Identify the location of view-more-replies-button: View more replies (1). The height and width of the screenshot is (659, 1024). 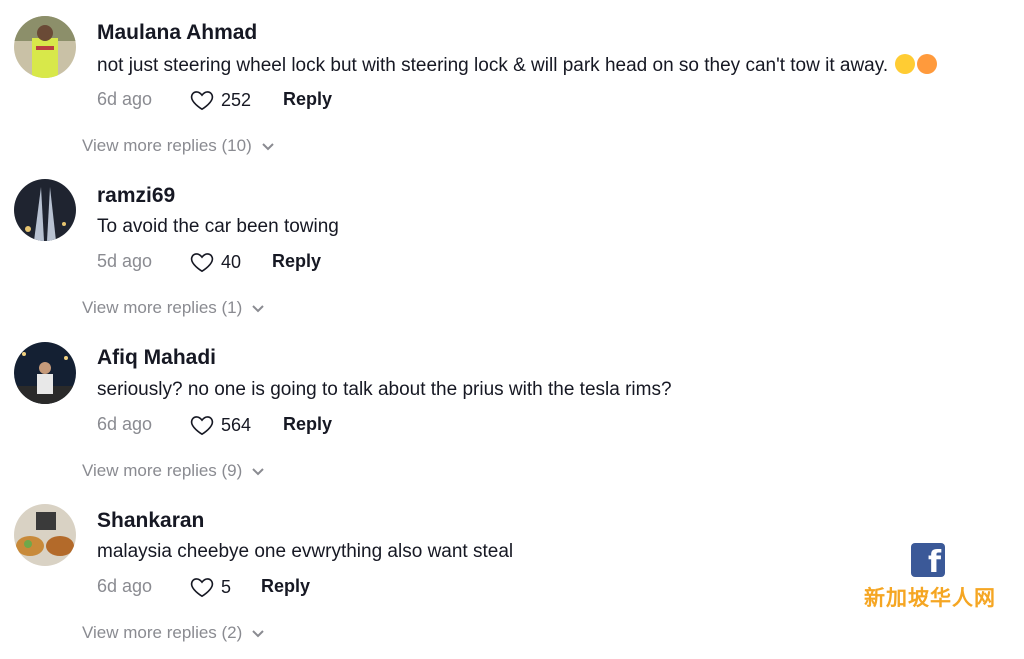
(174, 308).